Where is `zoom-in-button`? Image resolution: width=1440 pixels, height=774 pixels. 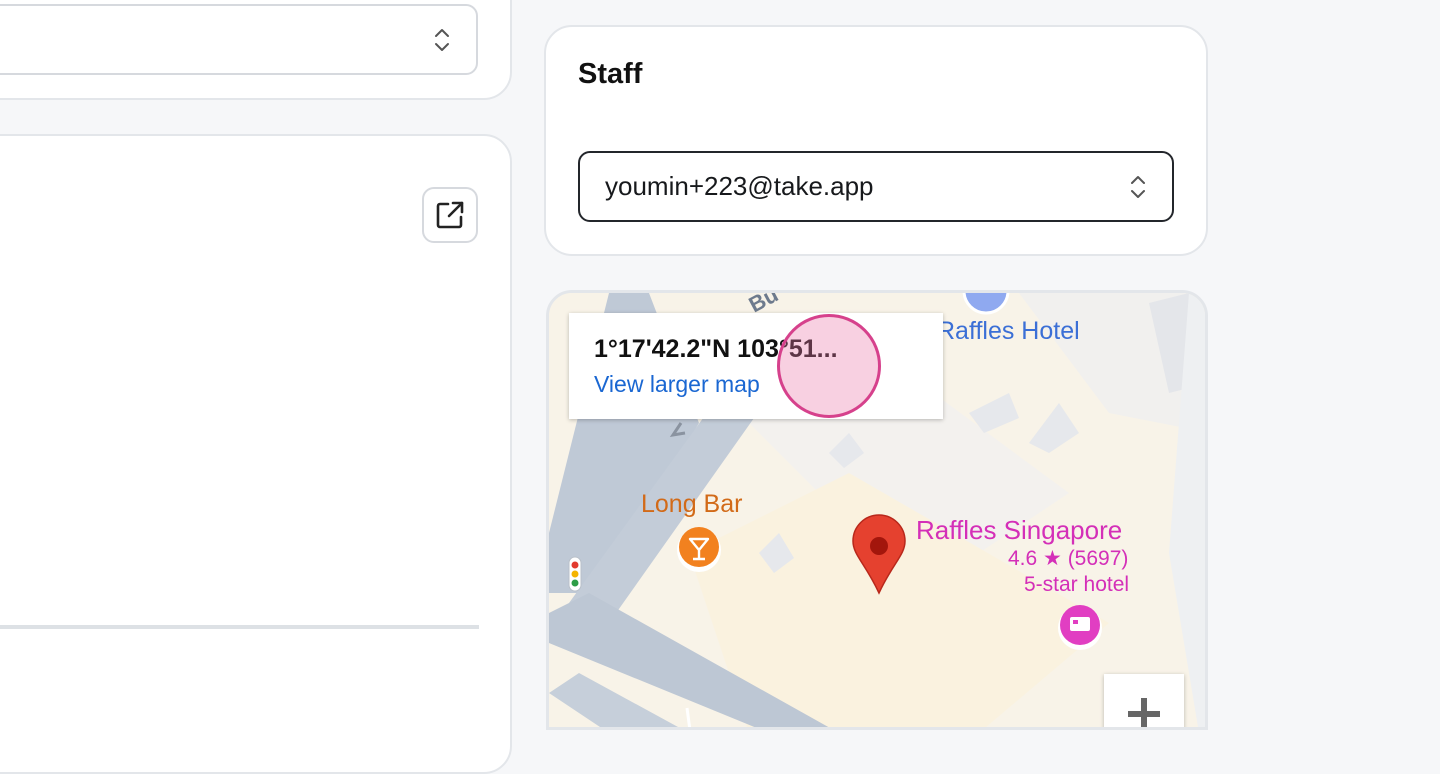 zoom-in-button is located at coordinates (1144, 700).